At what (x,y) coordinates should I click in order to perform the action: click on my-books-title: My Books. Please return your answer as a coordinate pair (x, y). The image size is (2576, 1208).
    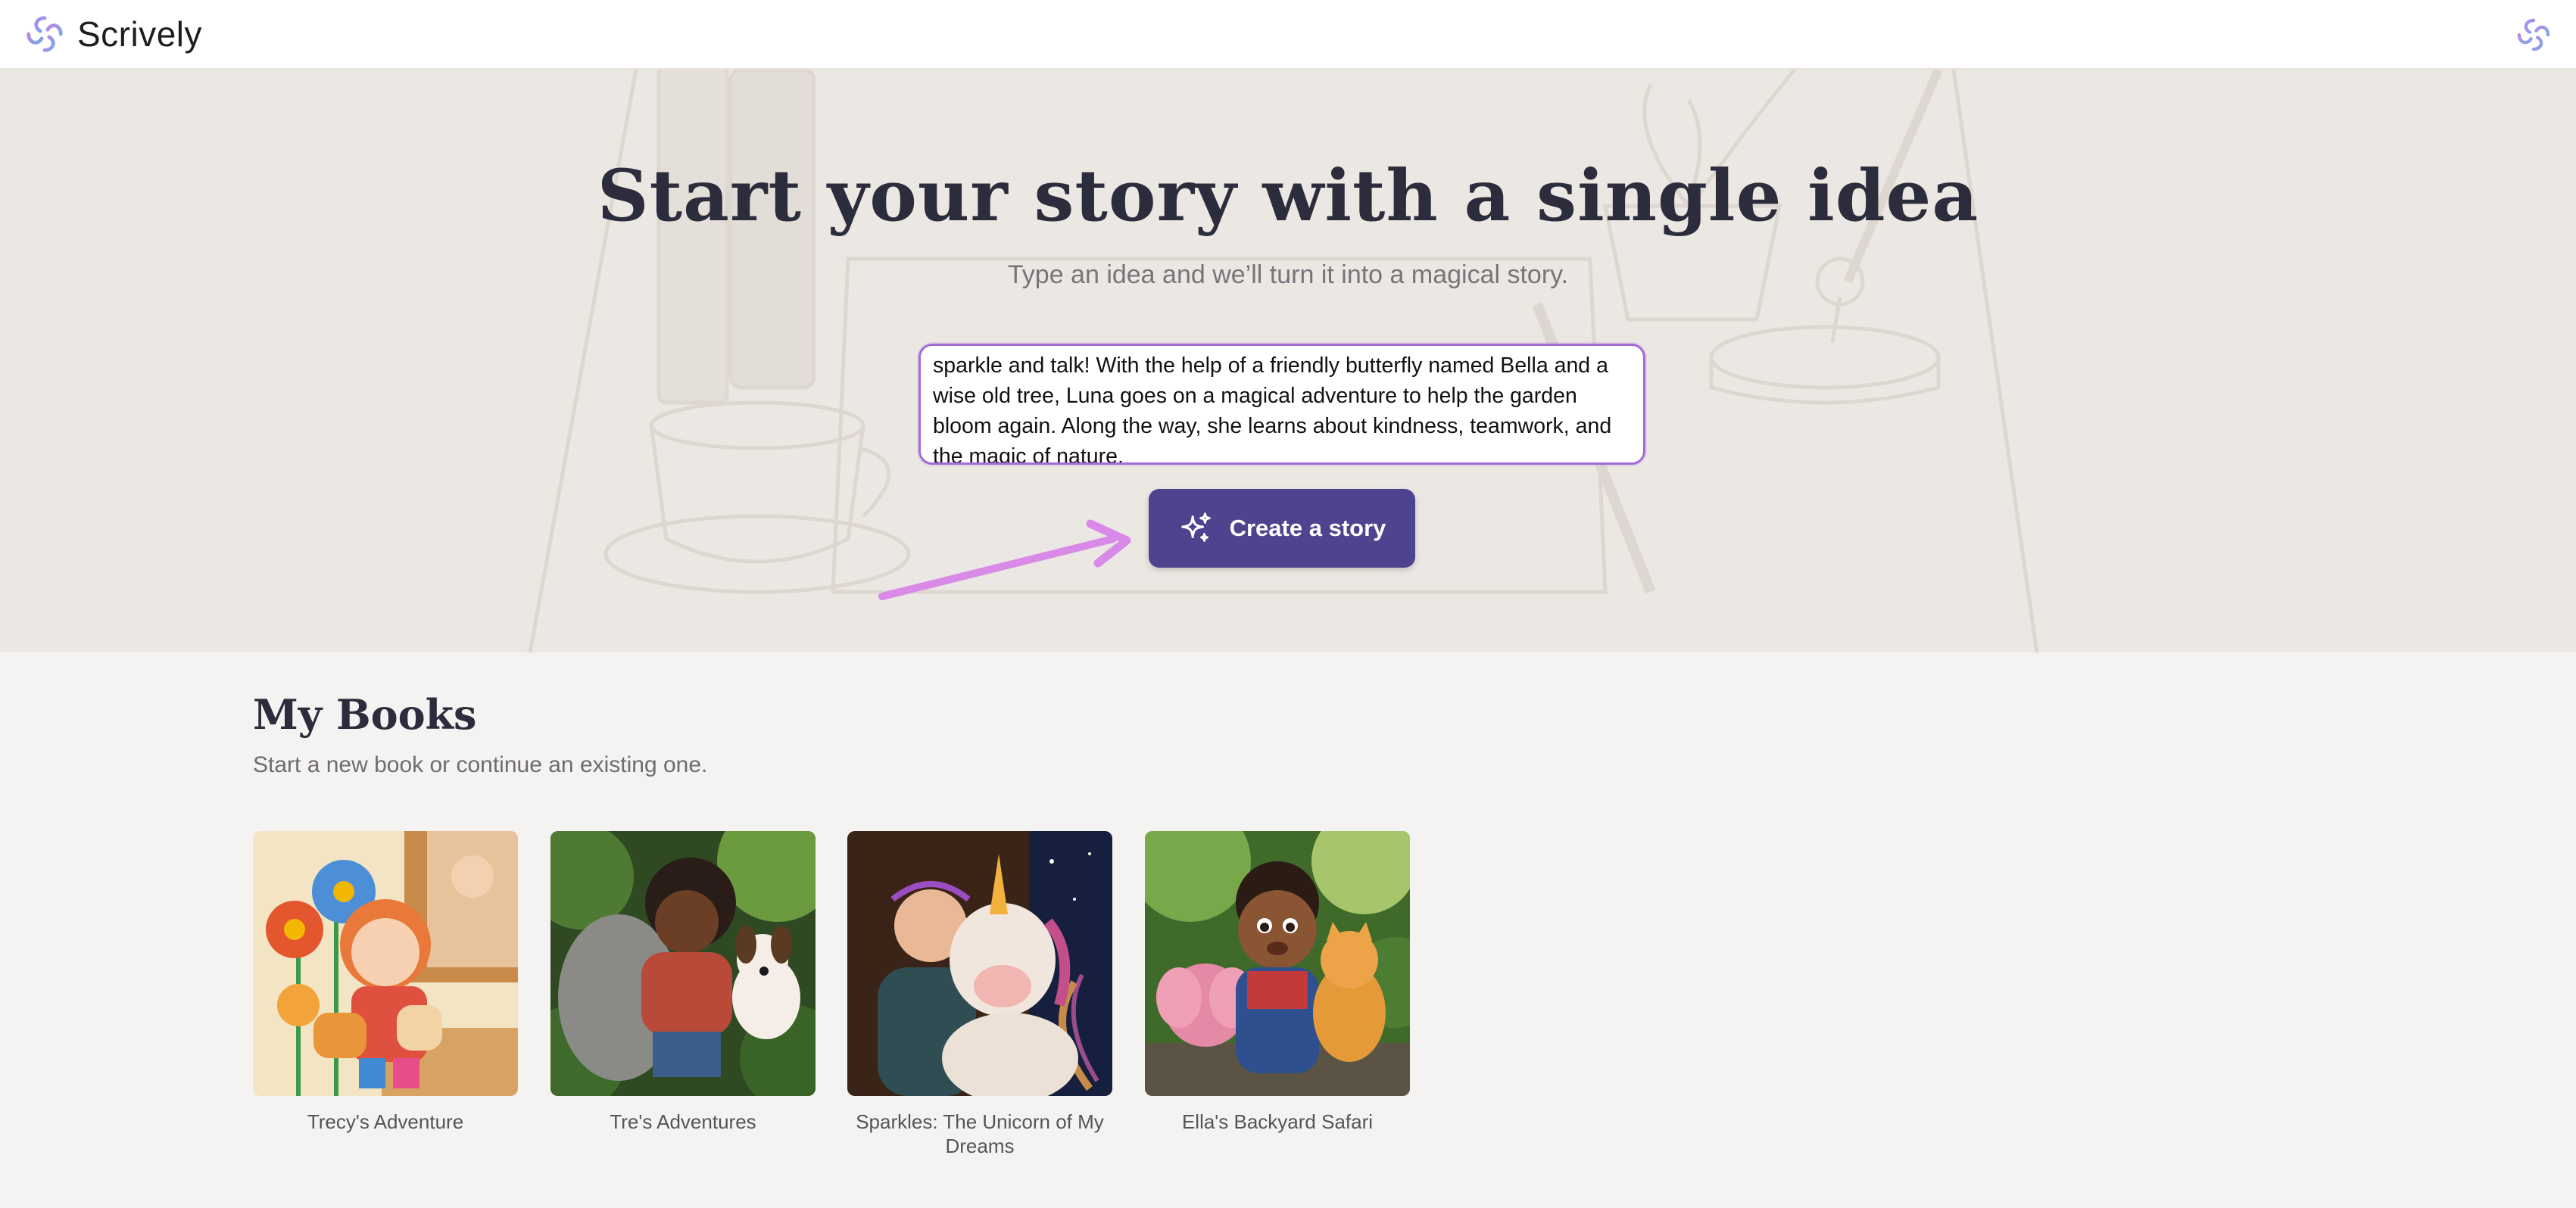
    Looking at the image, I should click on (365, 714).